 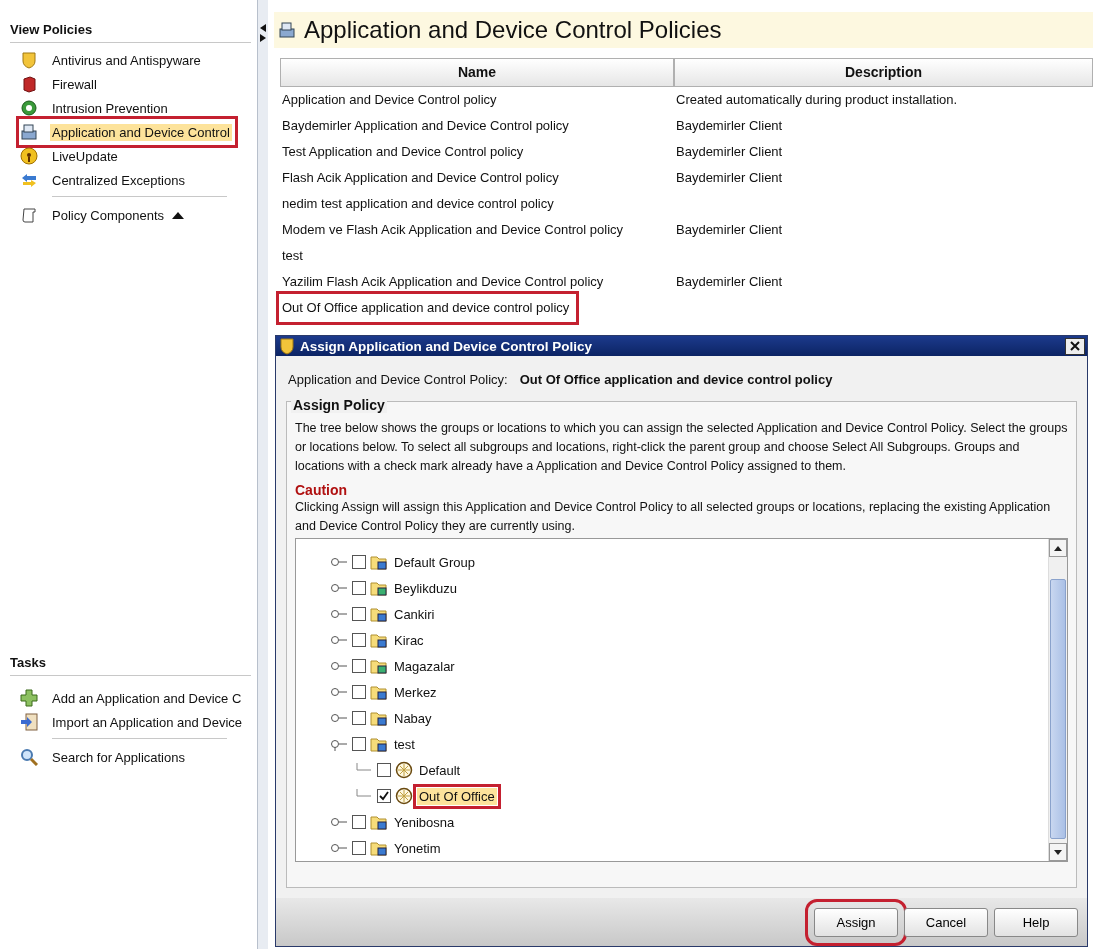 What do you see at coordinates (178, 215) in the screenshot?
I see `triangle-up-icon` at bounding box center [178, 215].